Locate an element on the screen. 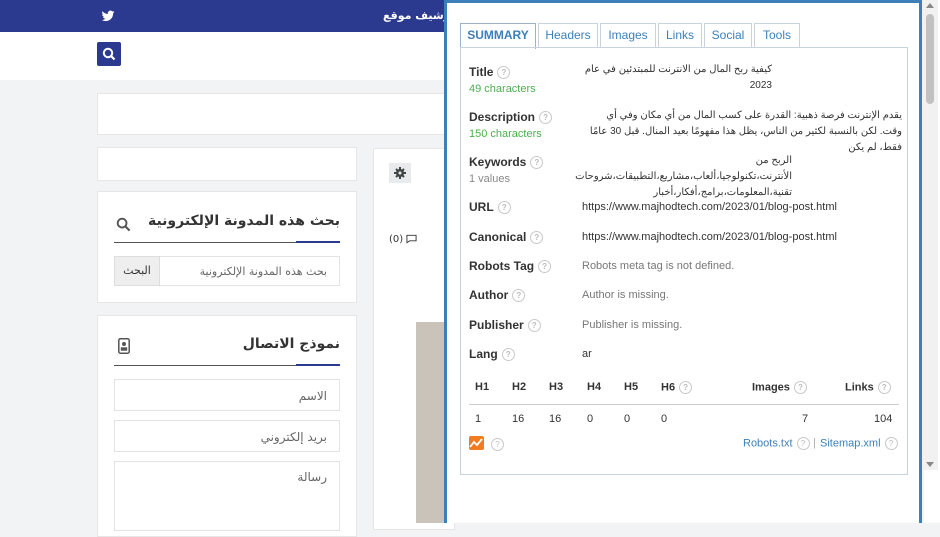 This screenshot has height=537, width=940. scroll-down-arrow is located at coordinates (930, 464).